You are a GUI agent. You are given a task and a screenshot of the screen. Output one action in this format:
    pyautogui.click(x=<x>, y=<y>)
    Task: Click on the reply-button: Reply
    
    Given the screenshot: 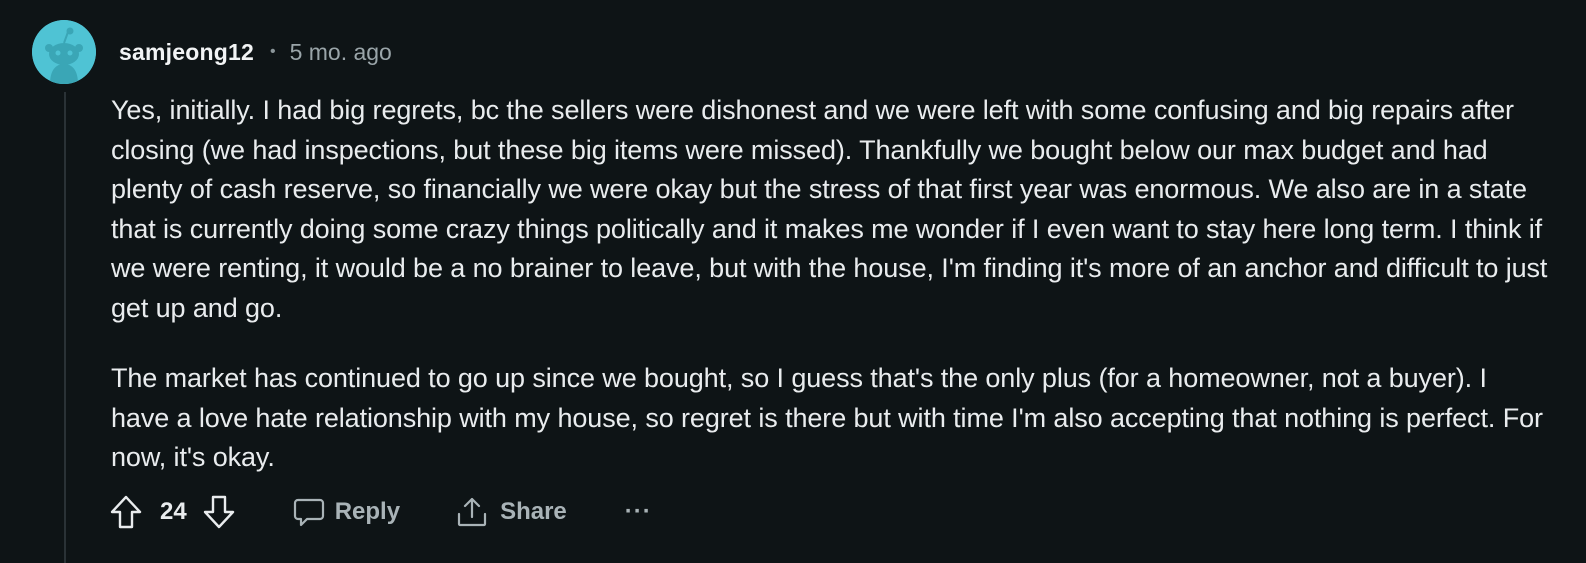 What is the action you would take?
    pyautogui.click(x=346, y=512)
    